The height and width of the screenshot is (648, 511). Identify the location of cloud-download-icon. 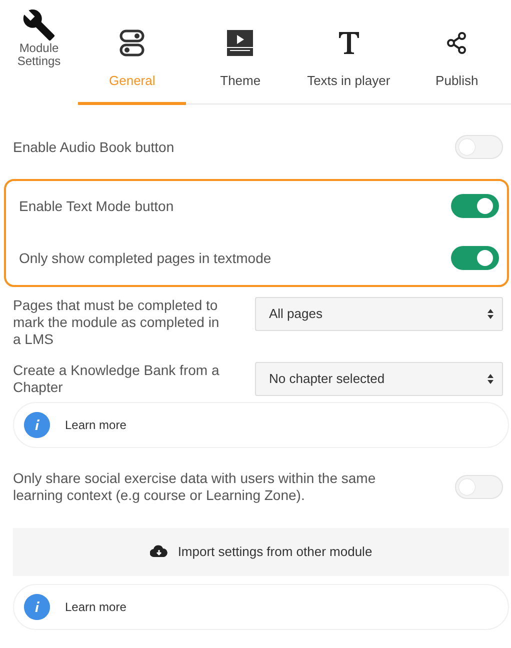
(159, 552).